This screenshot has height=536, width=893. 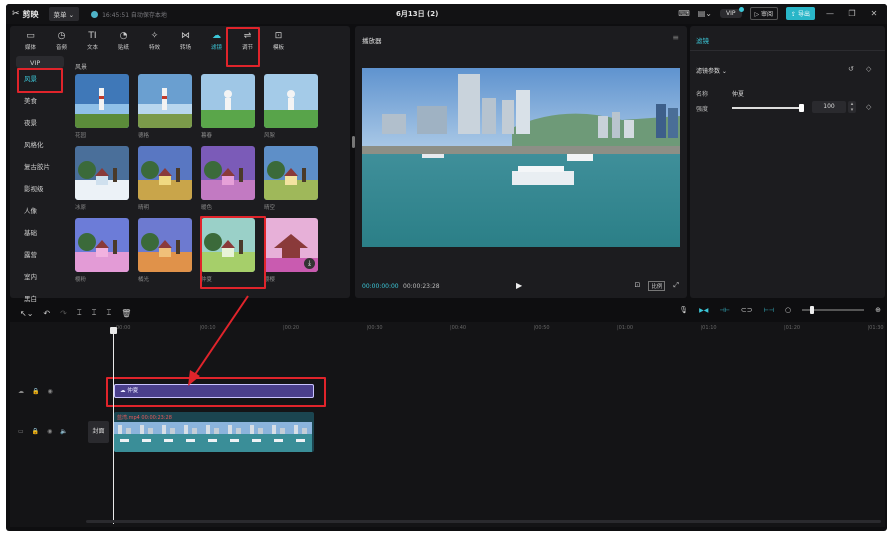 What do you see at coordinates (801, 108) in the screenshot?
I see `strength-slider-handle` at bounding box center [801, 108].